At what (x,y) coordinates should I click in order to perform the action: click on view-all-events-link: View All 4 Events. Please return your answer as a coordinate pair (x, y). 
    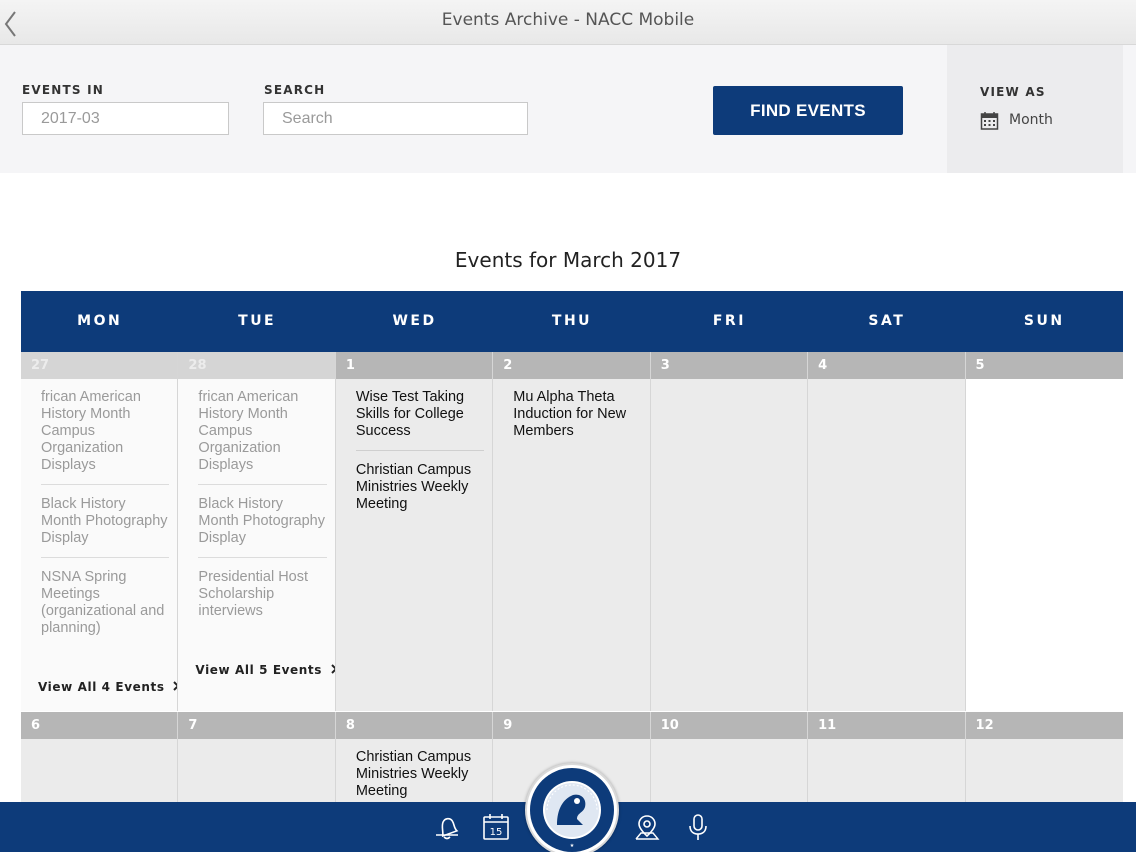
    Looking at the image, I should click on (108, 687).